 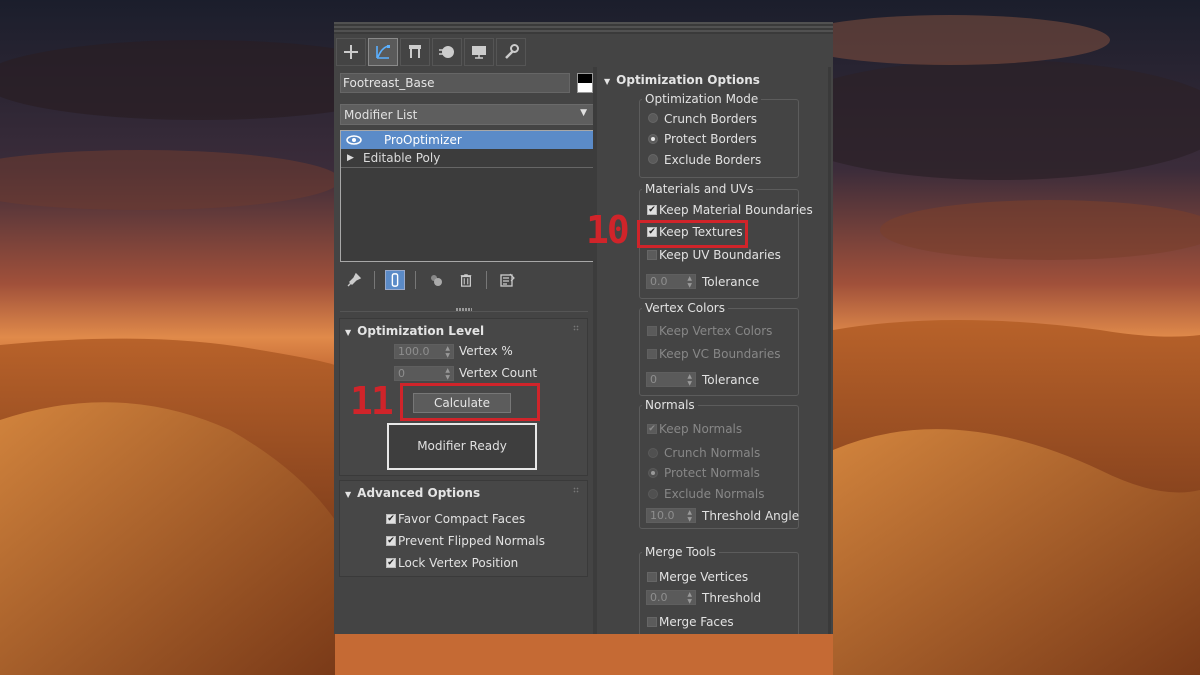 I want to click on tab-display, so click(x=479, y=52).